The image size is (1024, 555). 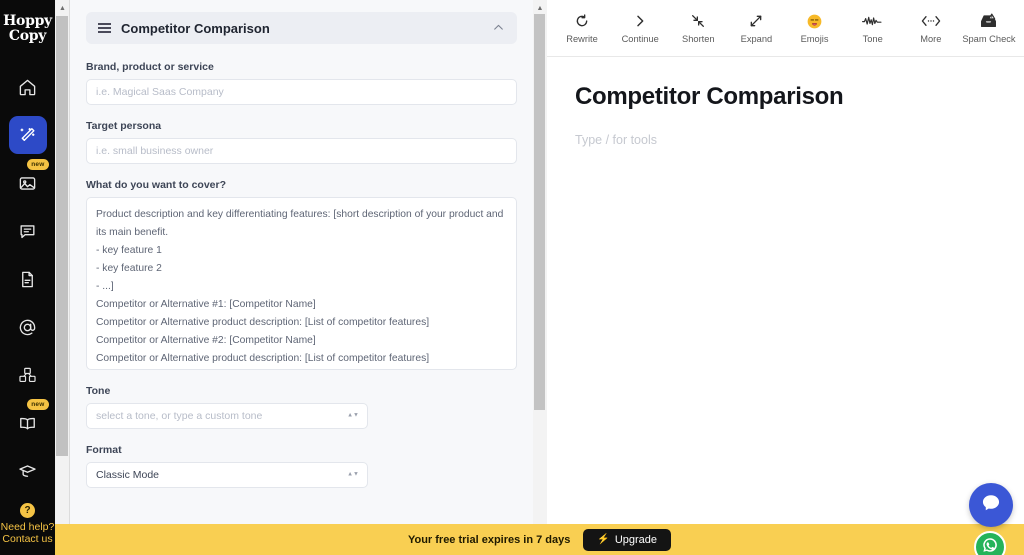 What do you see at coordinates (988, 21) in the screenshot?
I see `spam-inbox-icon` at bounding box center [988, 21].